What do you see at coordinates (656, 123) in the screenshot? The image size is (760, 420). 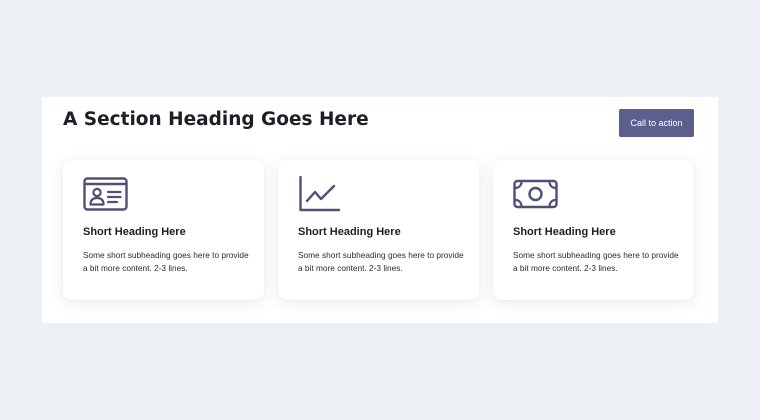 I see `call-to-action-button: Call to action` at bounding box center [656, 123].